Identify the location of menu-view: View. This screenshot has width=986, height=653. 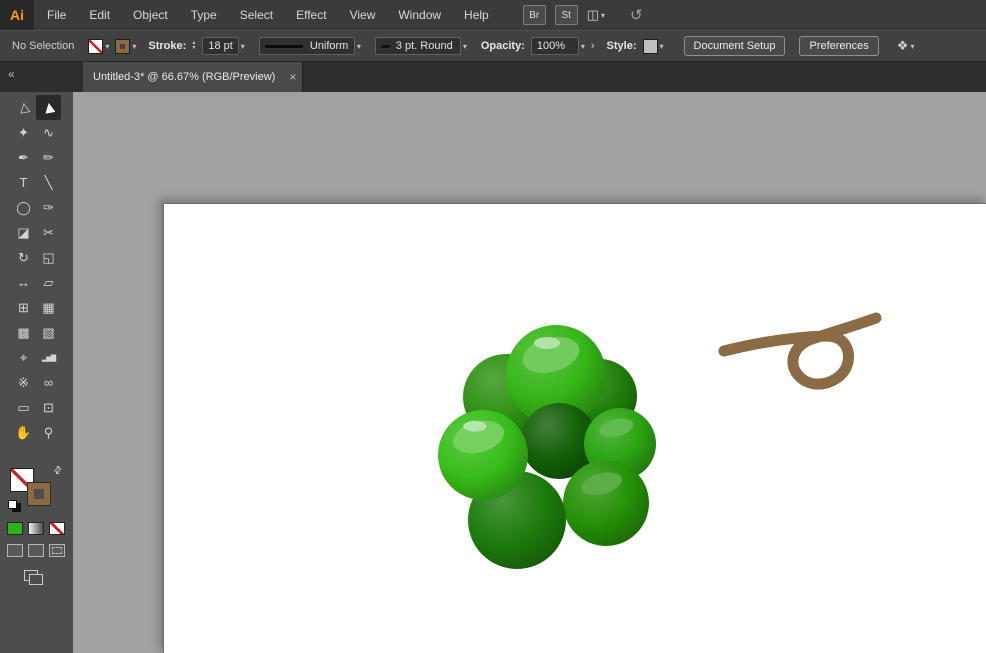
(363, 15).